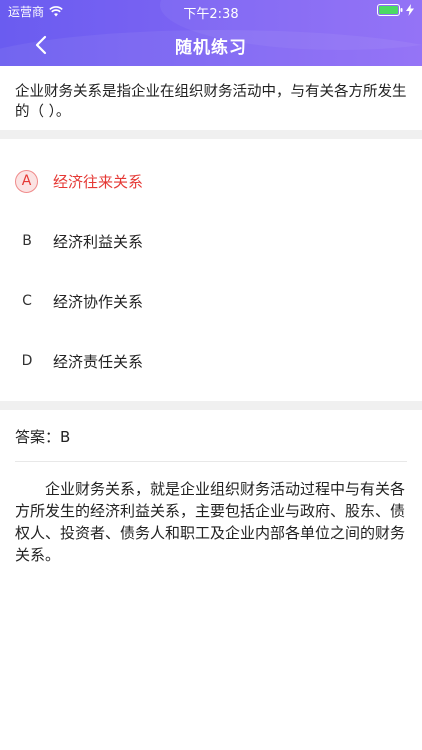 This screenshot has width=422, height=750. What do you see at coordinates (410, 10) in the screenshot?
I see `charging-bolt-icon` at bounding box center [410, 10].